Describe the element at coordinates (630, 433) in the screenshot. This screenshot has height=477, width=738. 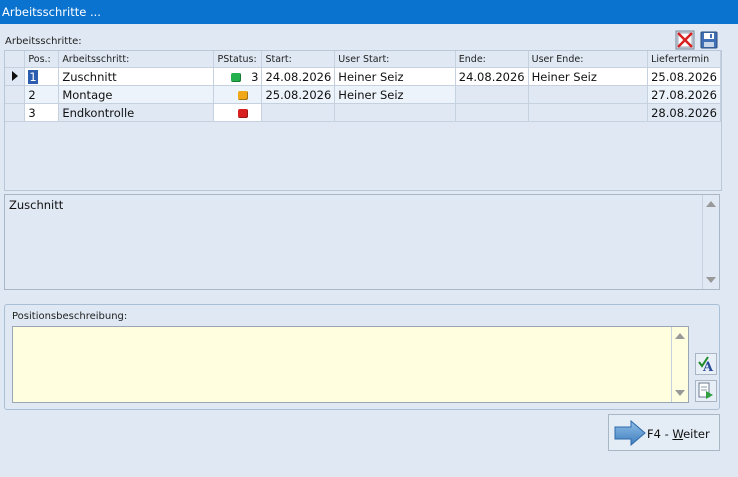
I see `arrow-right-icon` at that location.